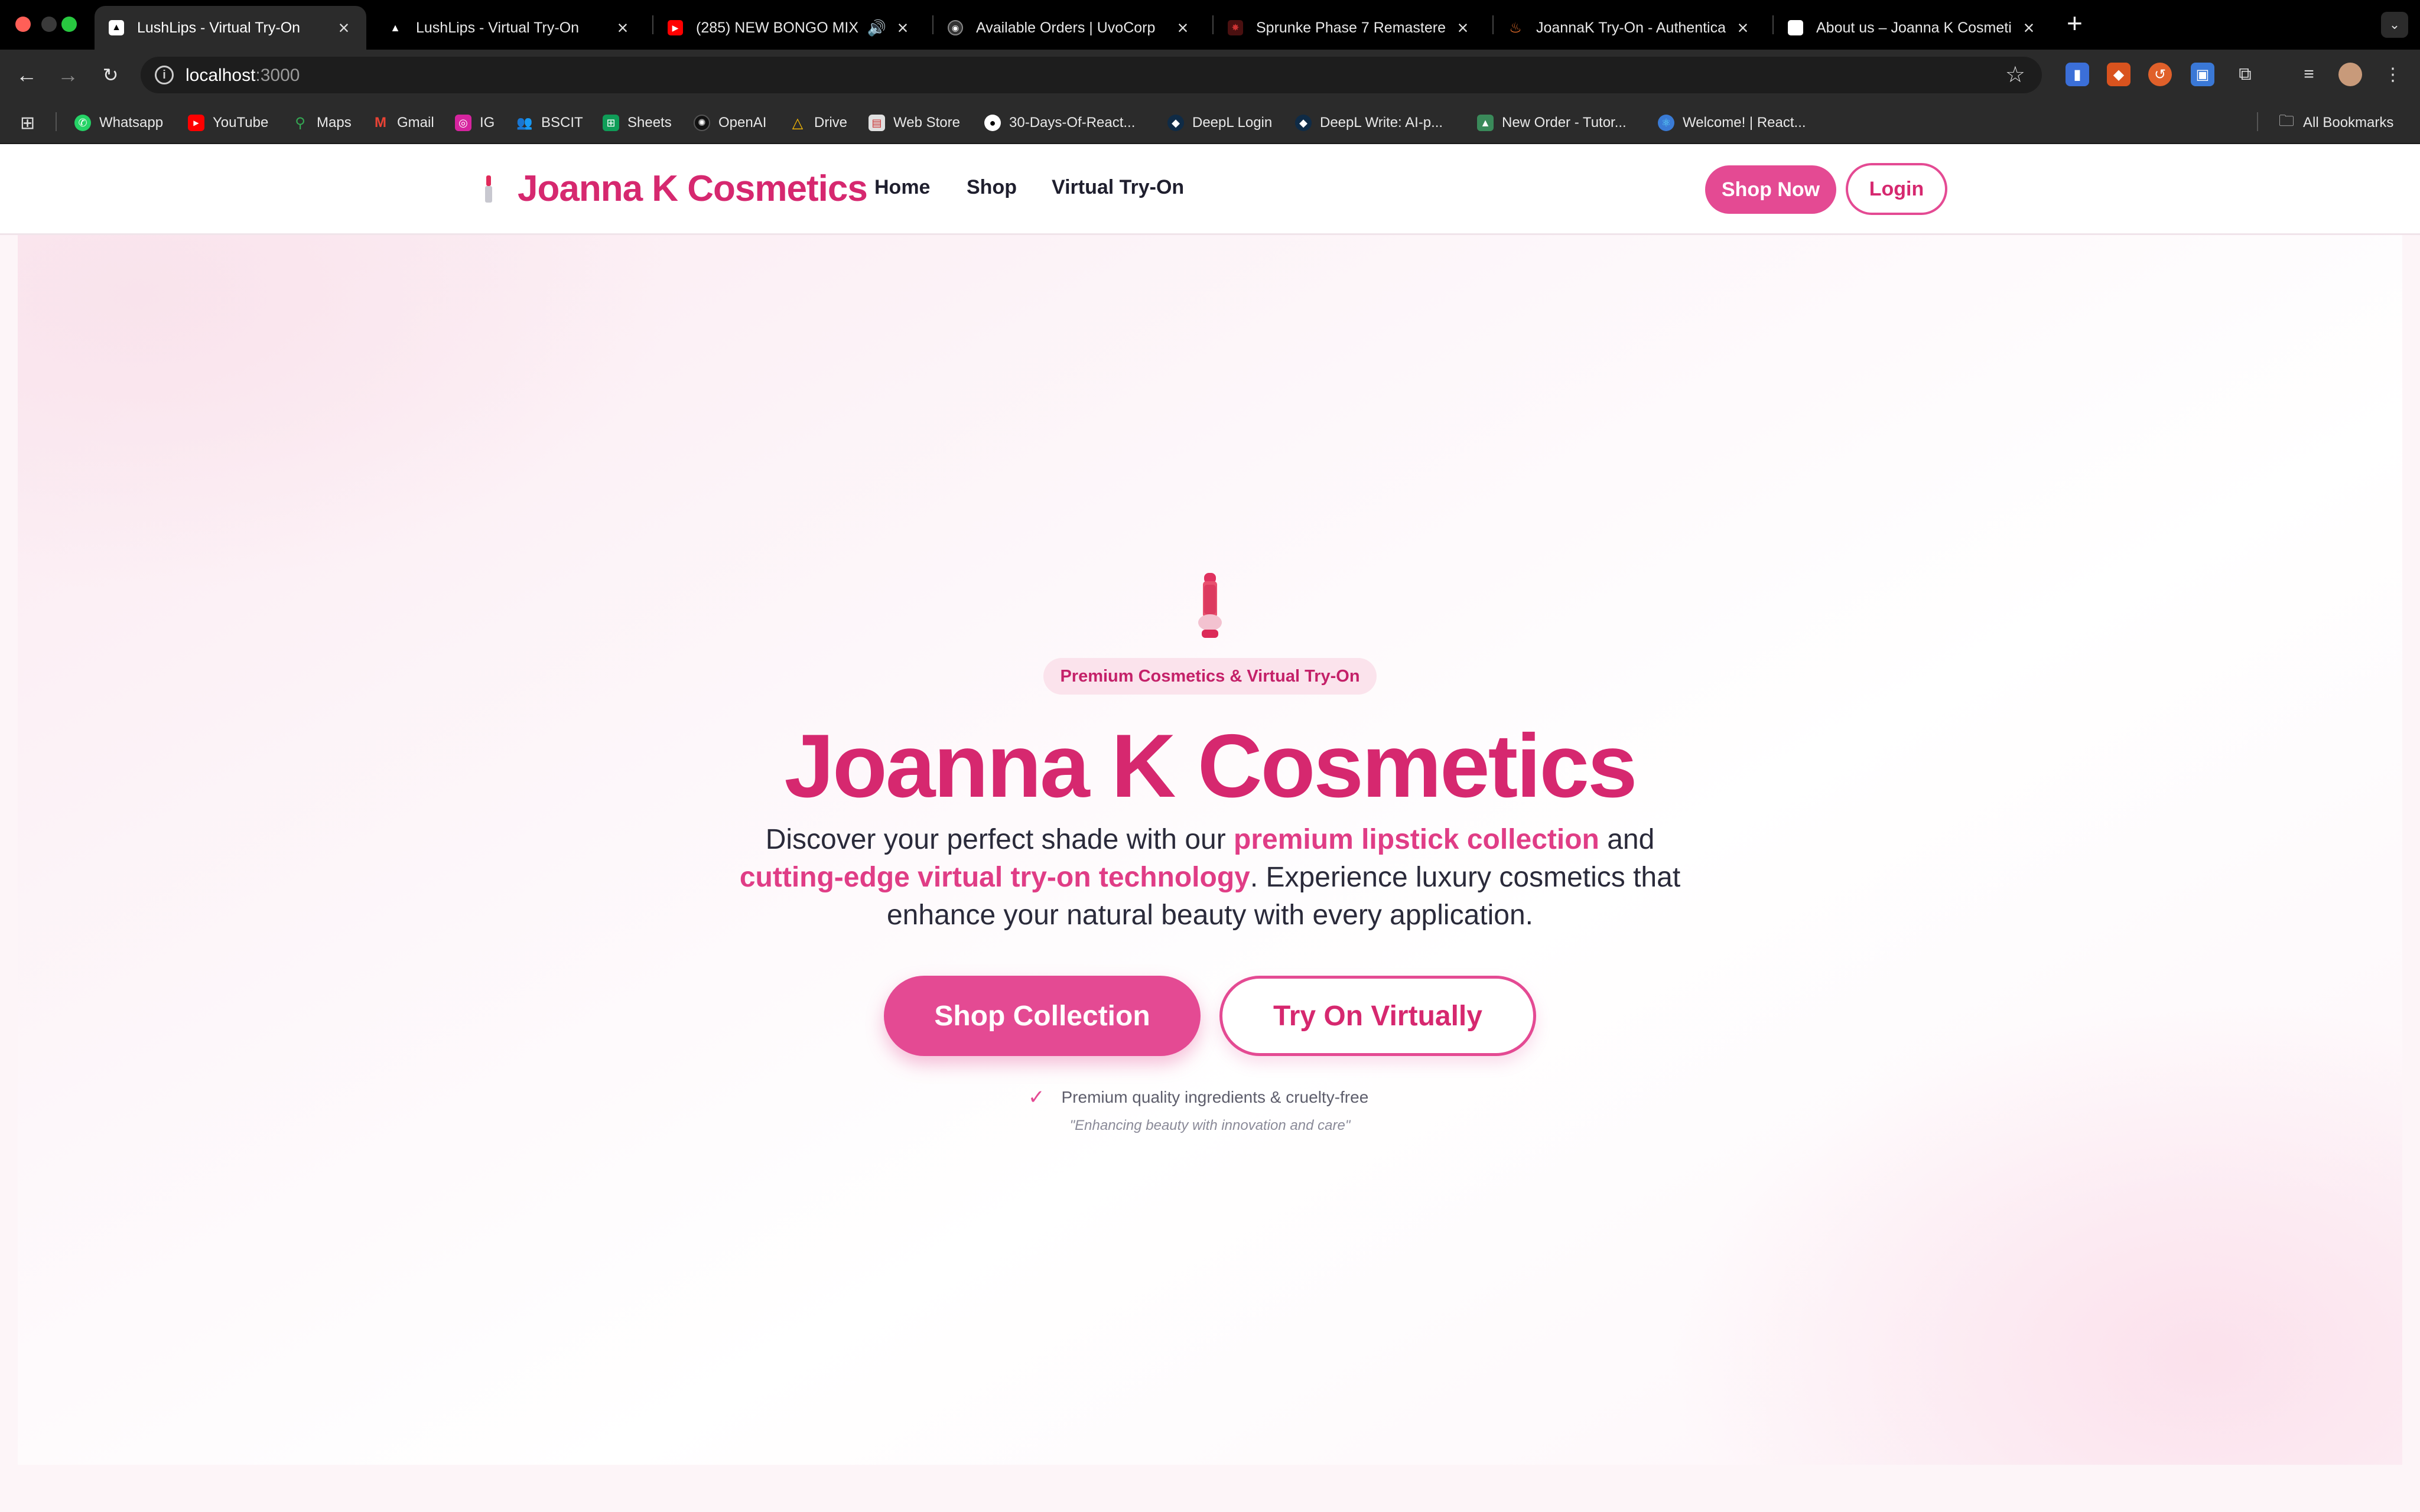 This screenshot has width=2420, height=1512. What do you see at coordinates (2118, 74) in the screenshot?
I see `fox-extension-icon: ◆` at bounding box center [2118, 74].